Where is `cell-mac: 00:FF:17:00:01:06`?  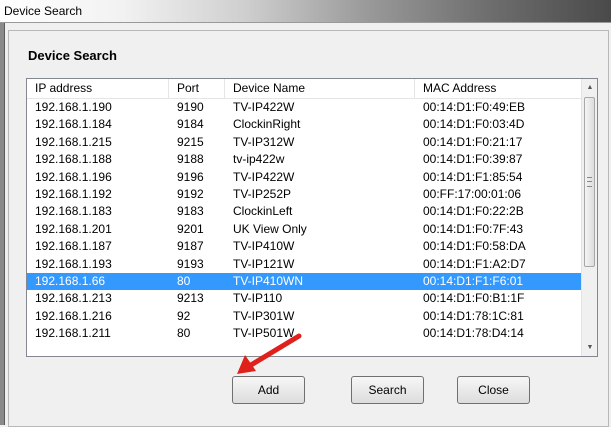 cell-mac: 00:FF:17:00:01:06 is located at coordinates (472, 193).